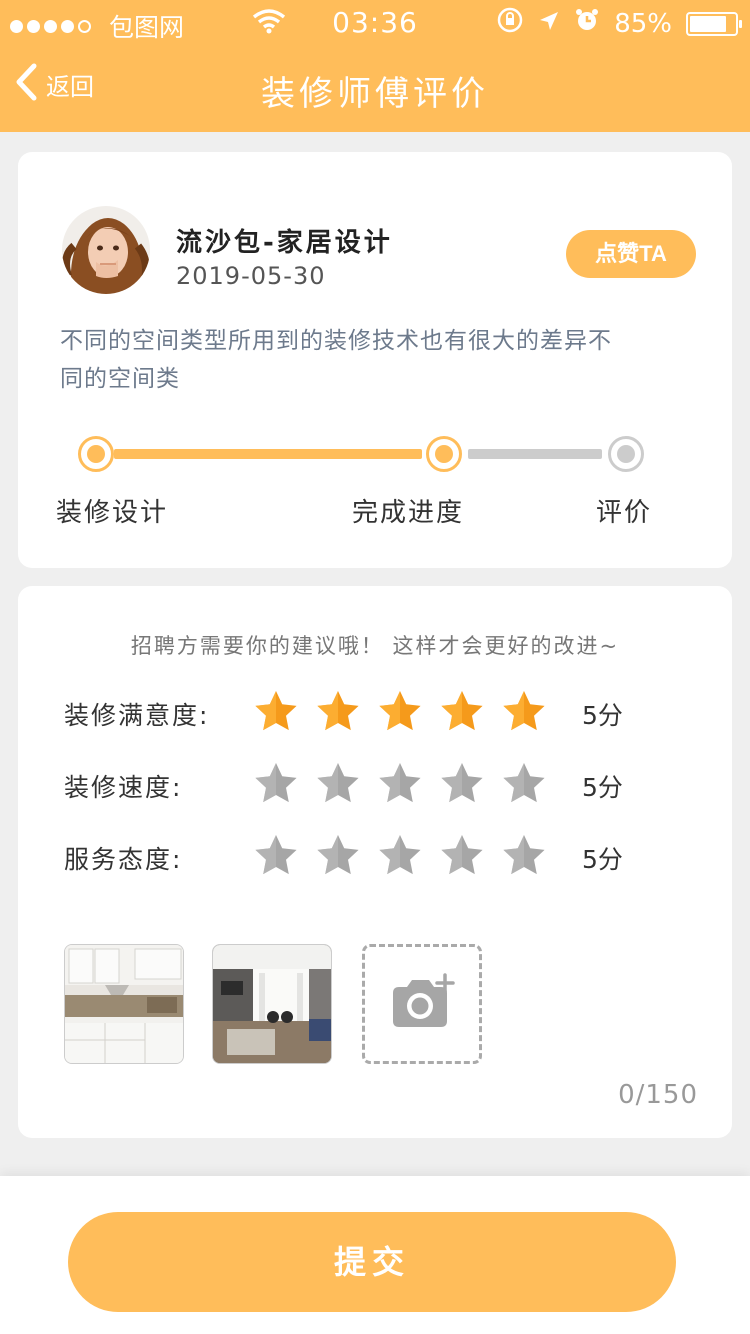 The image size is (750, 1334). I want to click on review-description: 不同的空间类型所用到的装修技术也有很大的差异不同的空间类, so click(336, 360).